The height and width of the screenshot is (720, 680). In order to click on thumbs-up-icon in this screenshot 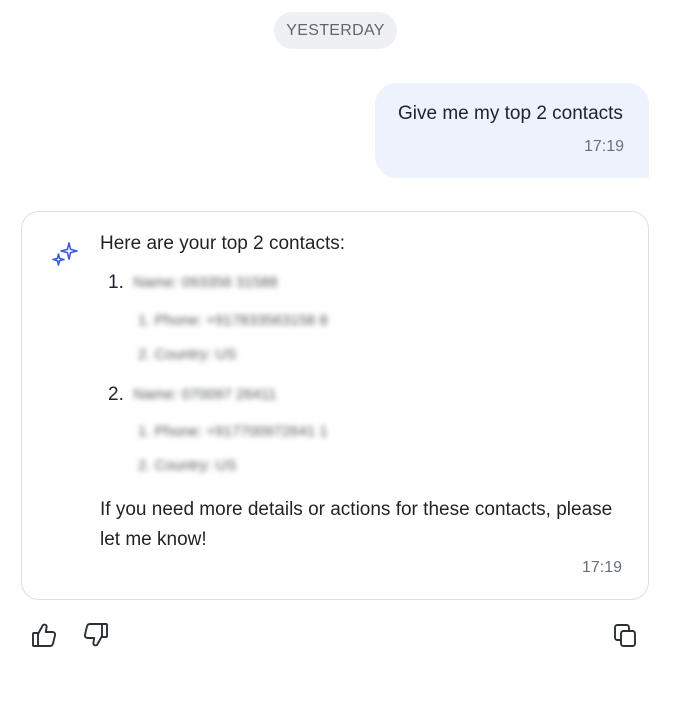, I will do `click(44, 635)`.